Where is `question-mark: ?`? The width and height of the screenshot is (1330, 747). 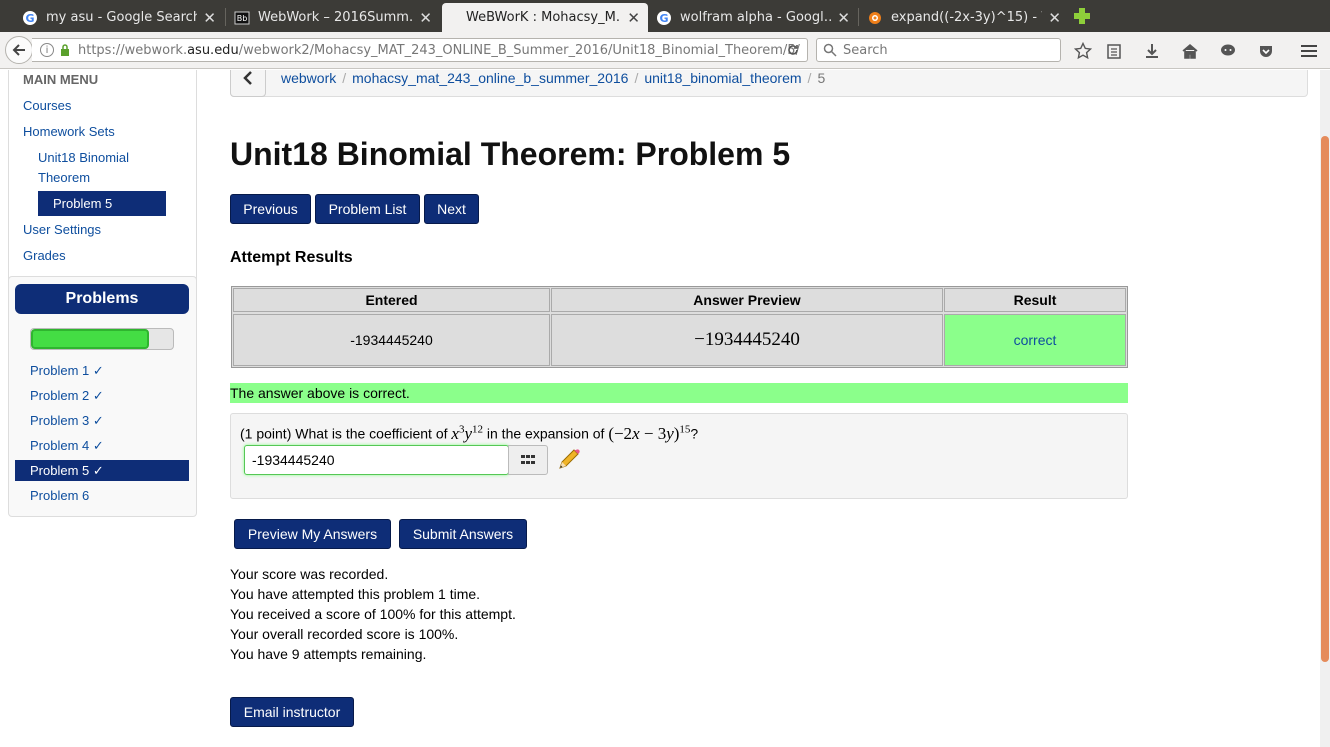
question-mark: ? is located at coordinates (694, 433).